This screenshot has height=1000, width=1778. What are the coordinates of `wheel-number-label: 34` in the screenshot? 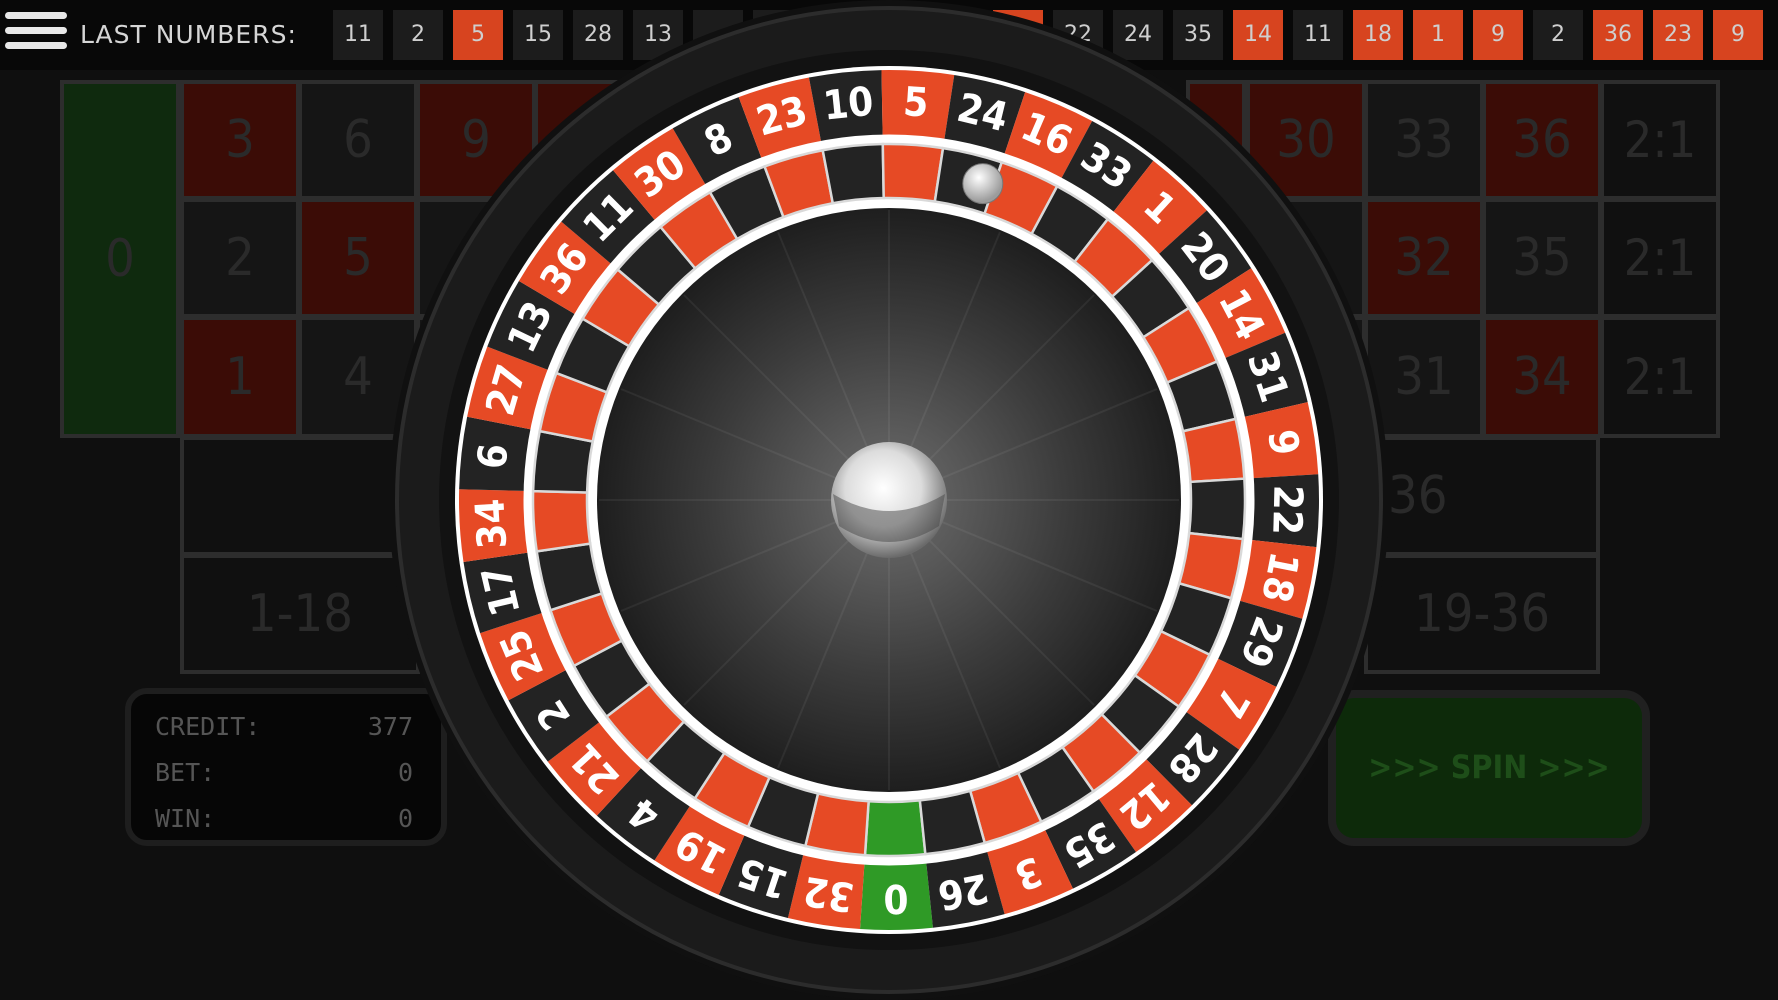 It's located at (491, 523).